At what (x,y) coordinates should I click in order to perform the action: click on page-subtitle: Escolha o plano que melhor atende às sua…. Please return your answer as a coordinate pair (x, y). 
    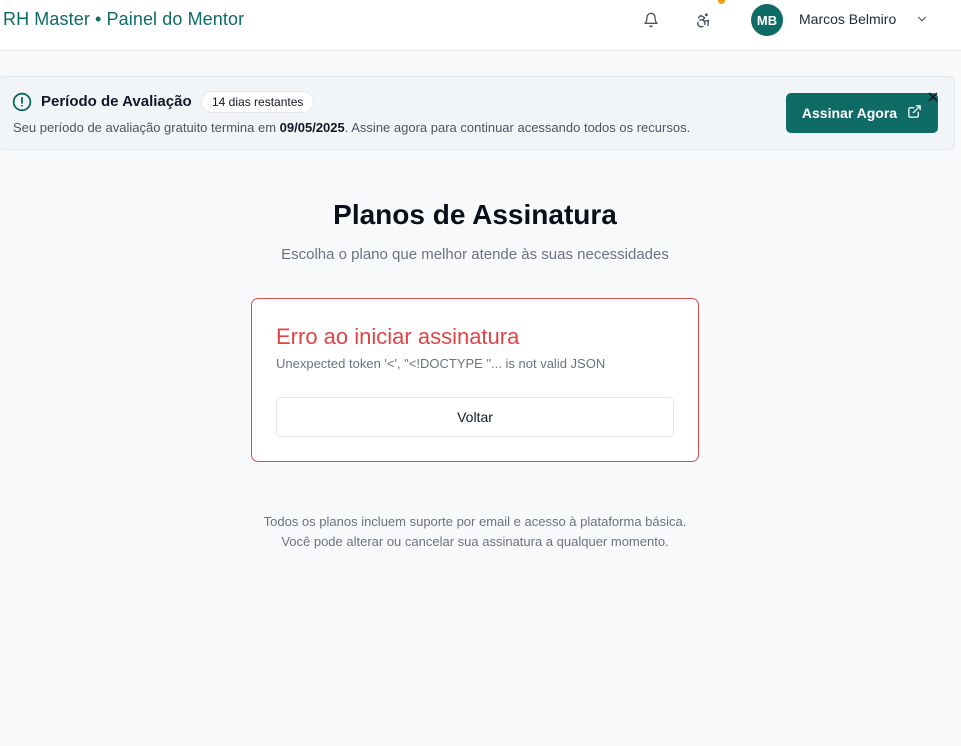
    Looking at the image, I should click on (475, 254).